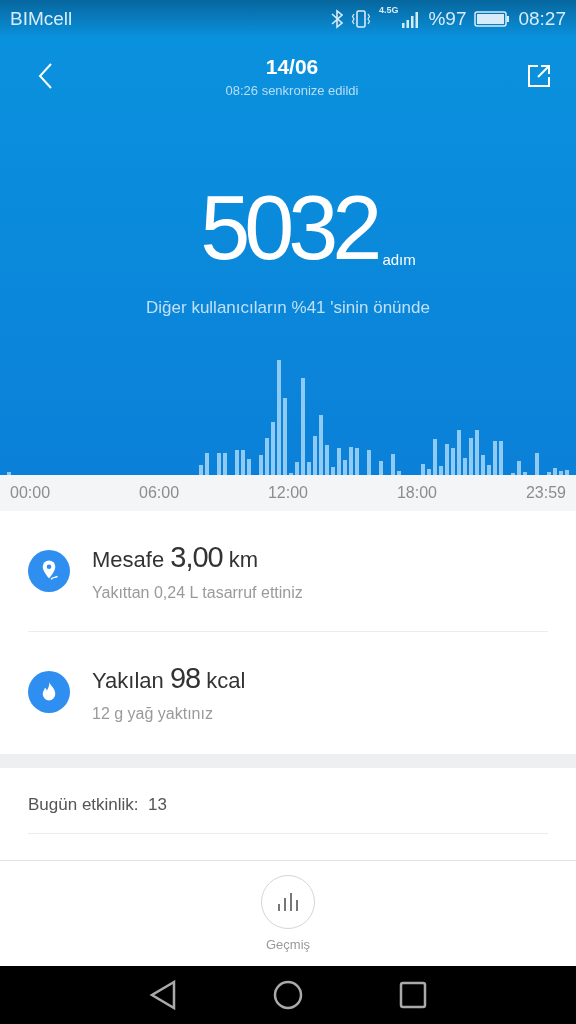  What do you see at coordinates (49, 692) in the screenshot?
I see `flame-icon` at bounding box center [49, 692].